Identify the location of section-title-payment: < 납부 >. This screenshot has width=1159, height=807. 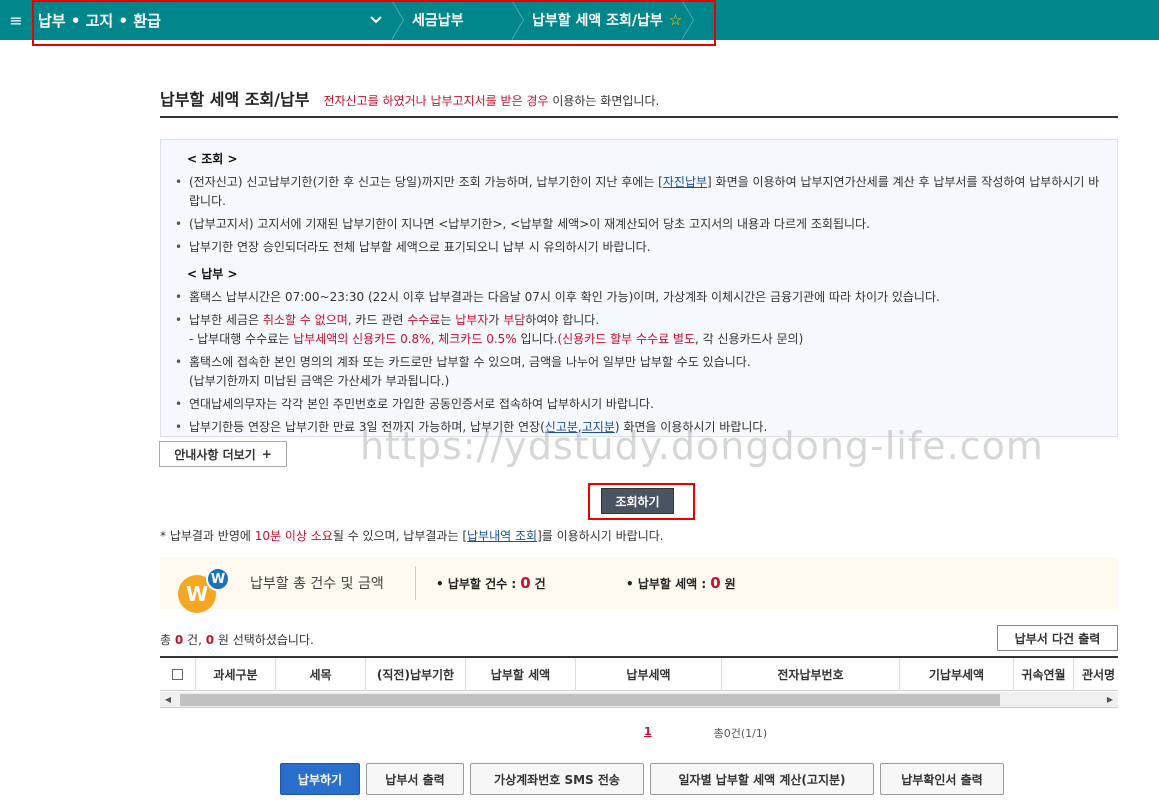
(212, 274).